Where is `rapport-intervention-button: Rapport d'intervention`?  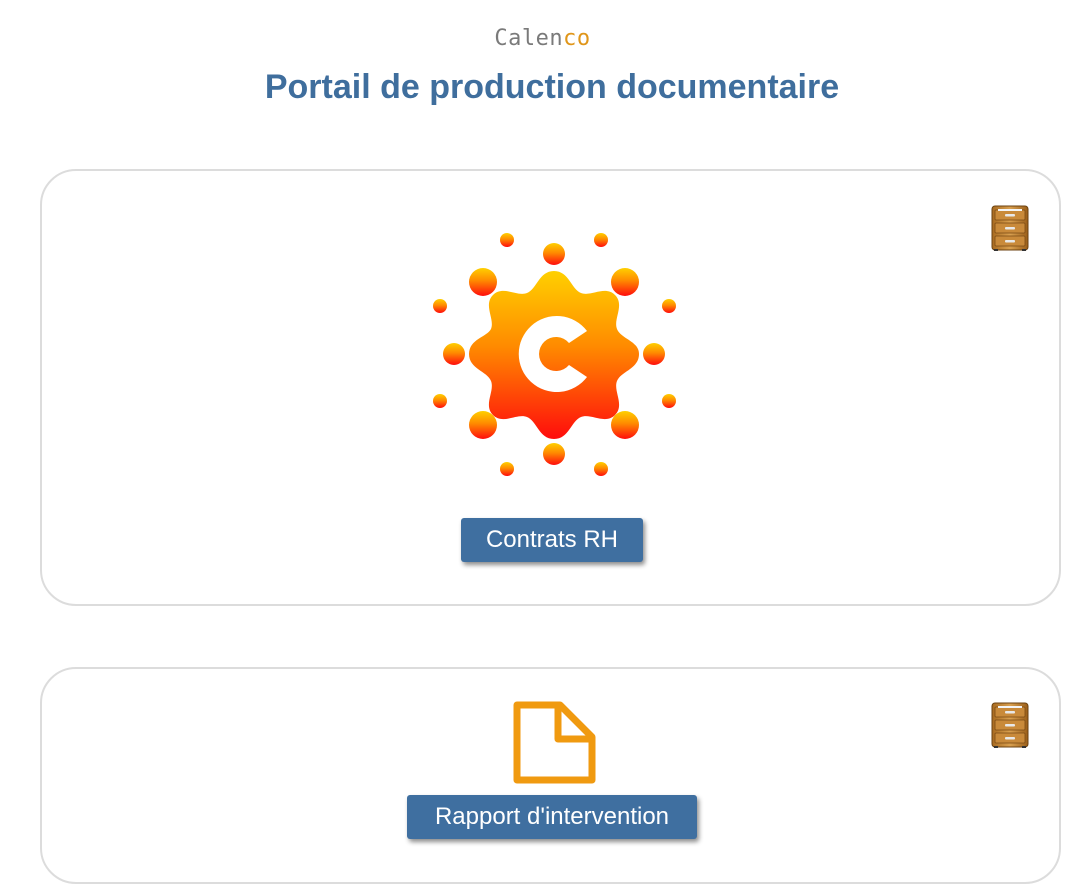
rapport-intervention-button: Rapport d'intervention is located at coordinates (552, 817).